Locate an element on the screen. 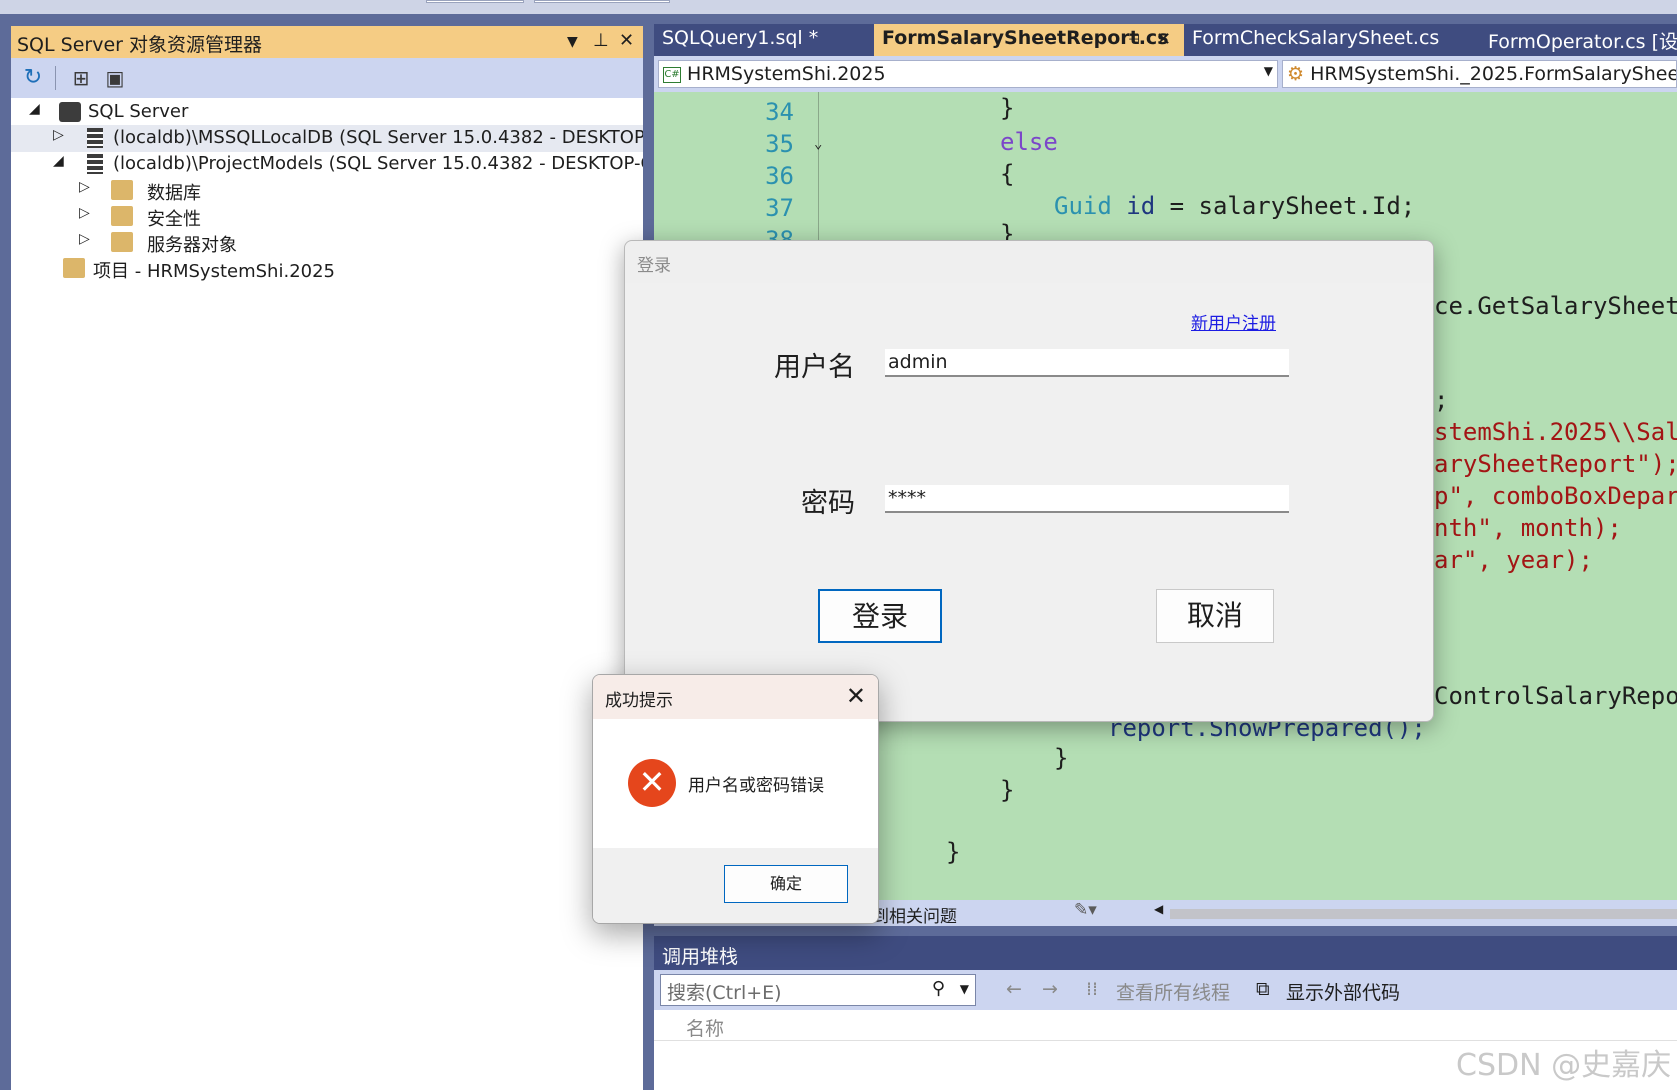 This screenshot has height=1090, width=1677. callstack-title: 调用堆栈 is located at coordinates (700, 957).